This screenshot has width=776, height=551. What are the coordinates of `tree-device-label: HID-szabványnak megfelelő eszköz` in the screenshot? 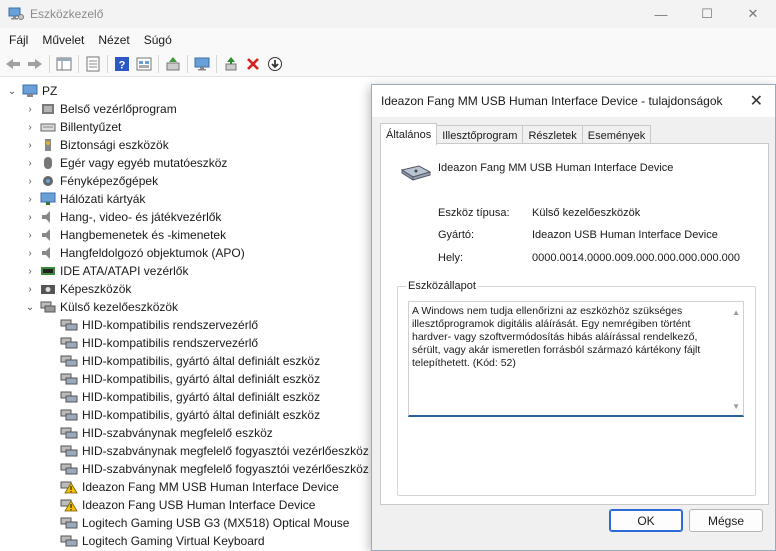 It's located at (177, 433).